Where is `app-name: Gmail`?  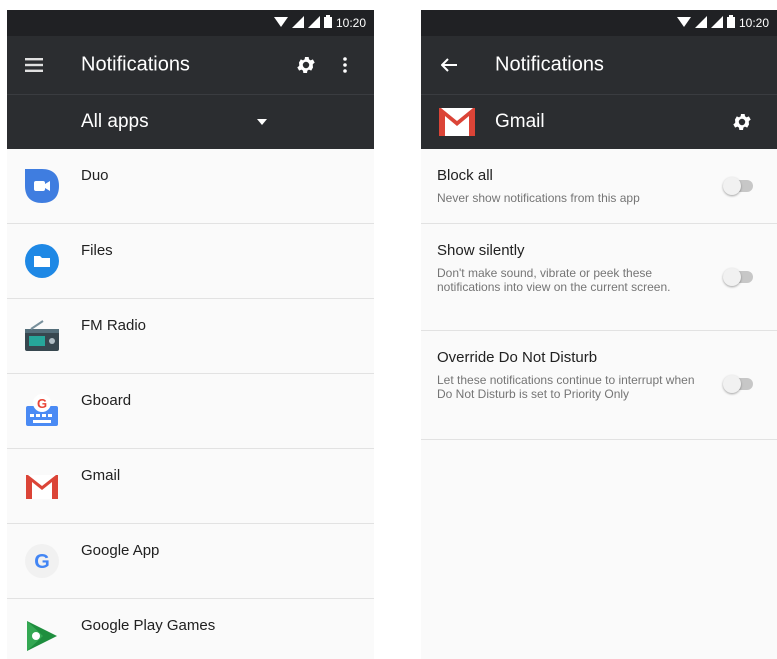
app-name: Gmail is located at coordinates (520, 121).